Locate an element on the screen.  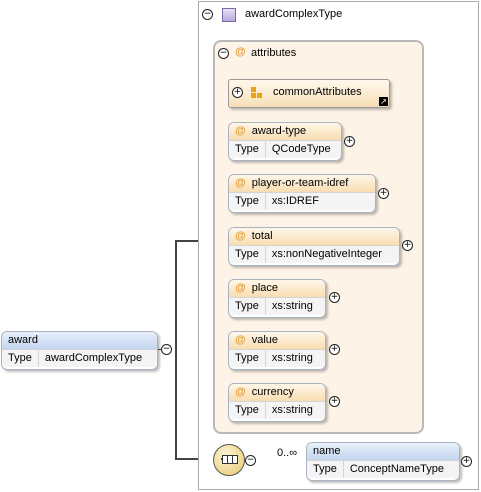
expand-place-button: + is located at coordinates (334, 297).